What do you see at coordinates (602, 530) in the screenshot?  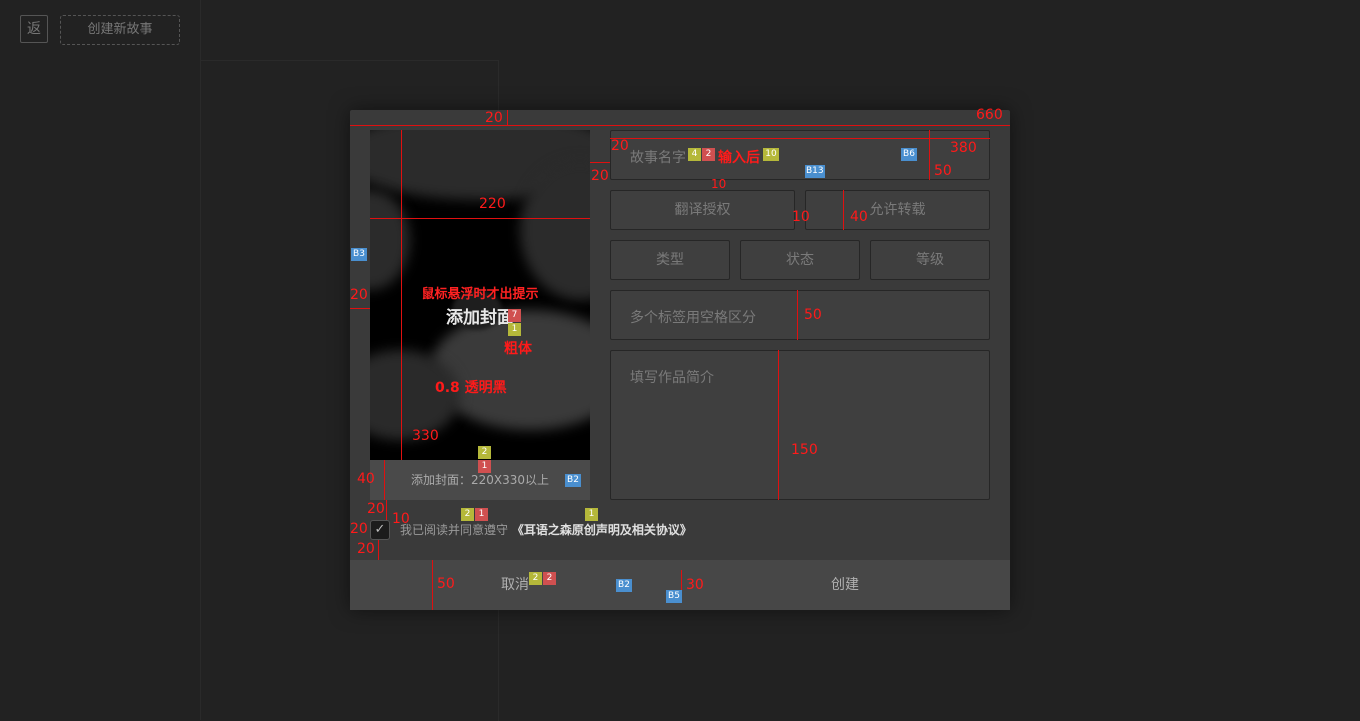 I see `agreement-link: 《耳语之森原创声明及相关协议》` at bounding box center [602, 530].